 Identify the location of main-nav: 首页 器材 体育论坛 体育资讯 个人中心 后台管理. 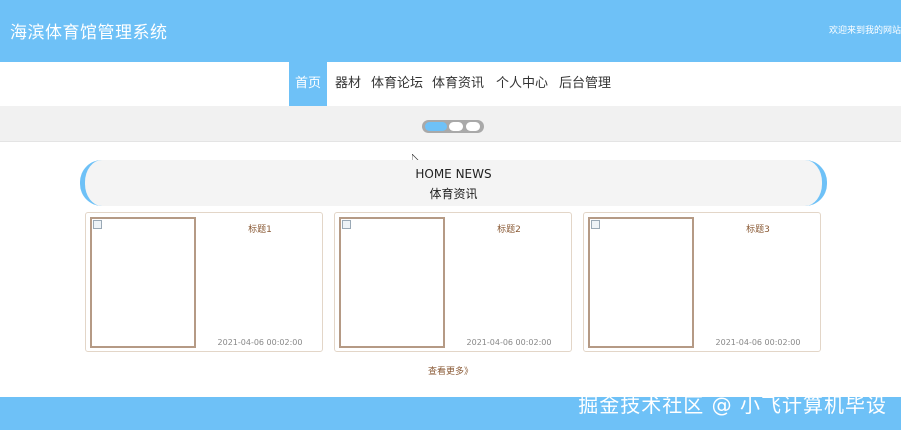
(450, 84).